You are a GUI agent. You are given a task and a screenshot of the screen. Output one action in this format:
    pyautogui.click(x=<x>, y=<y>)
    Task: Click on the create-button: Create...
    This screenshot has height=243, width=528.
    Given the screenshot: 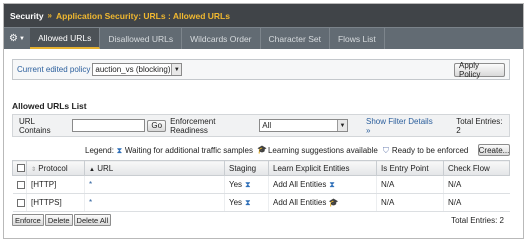 What is the action you would take?
    pyautogui.click(x=494, y=150)
    